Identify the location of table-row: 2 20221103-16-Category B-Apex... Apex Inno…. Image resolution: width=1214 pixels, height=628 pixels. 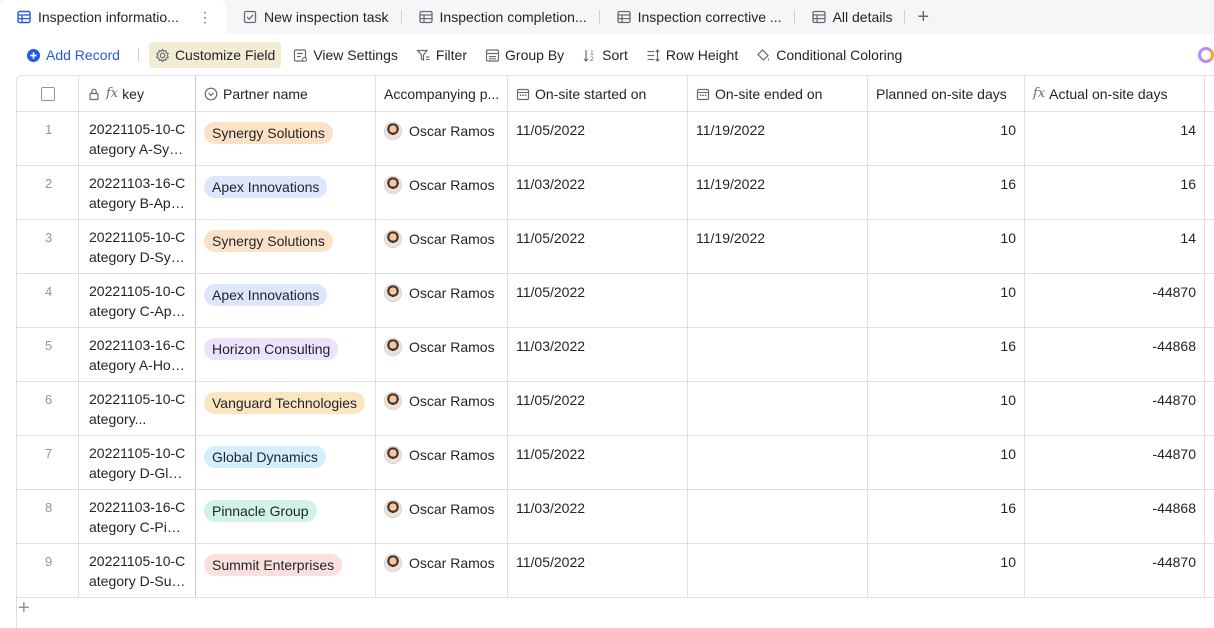
(615, 193).